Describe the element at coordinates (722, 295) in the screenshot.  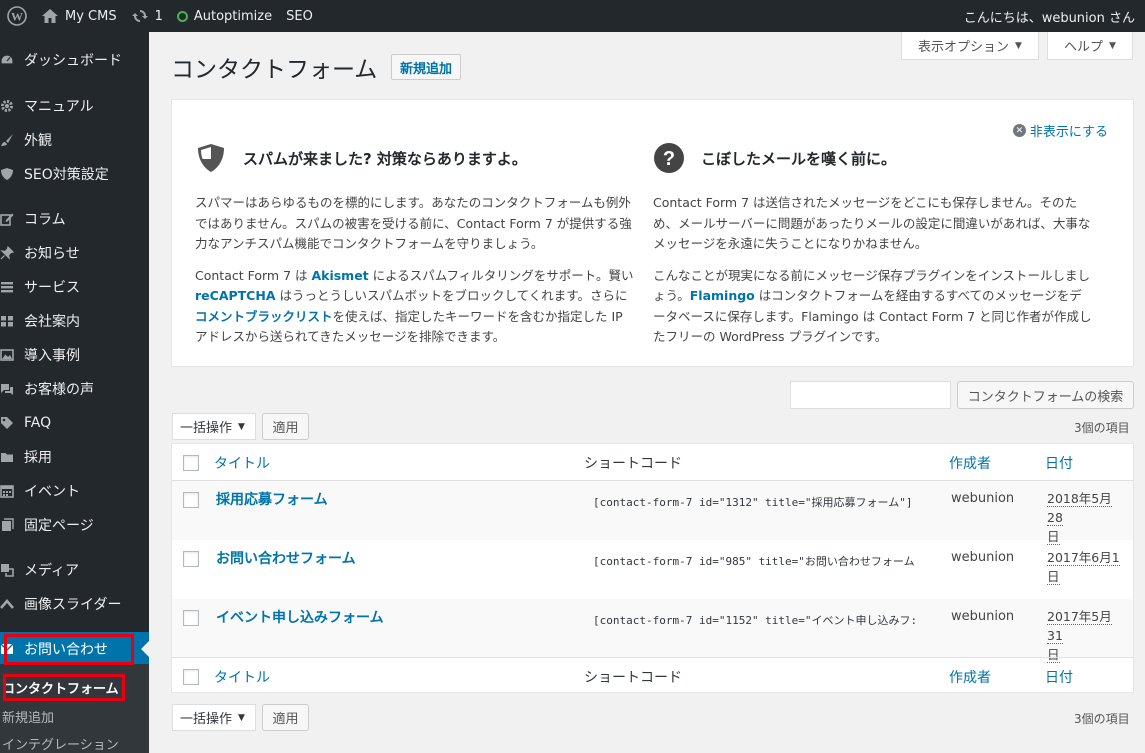
I see `flamingo-link: Flamingo` at that location.